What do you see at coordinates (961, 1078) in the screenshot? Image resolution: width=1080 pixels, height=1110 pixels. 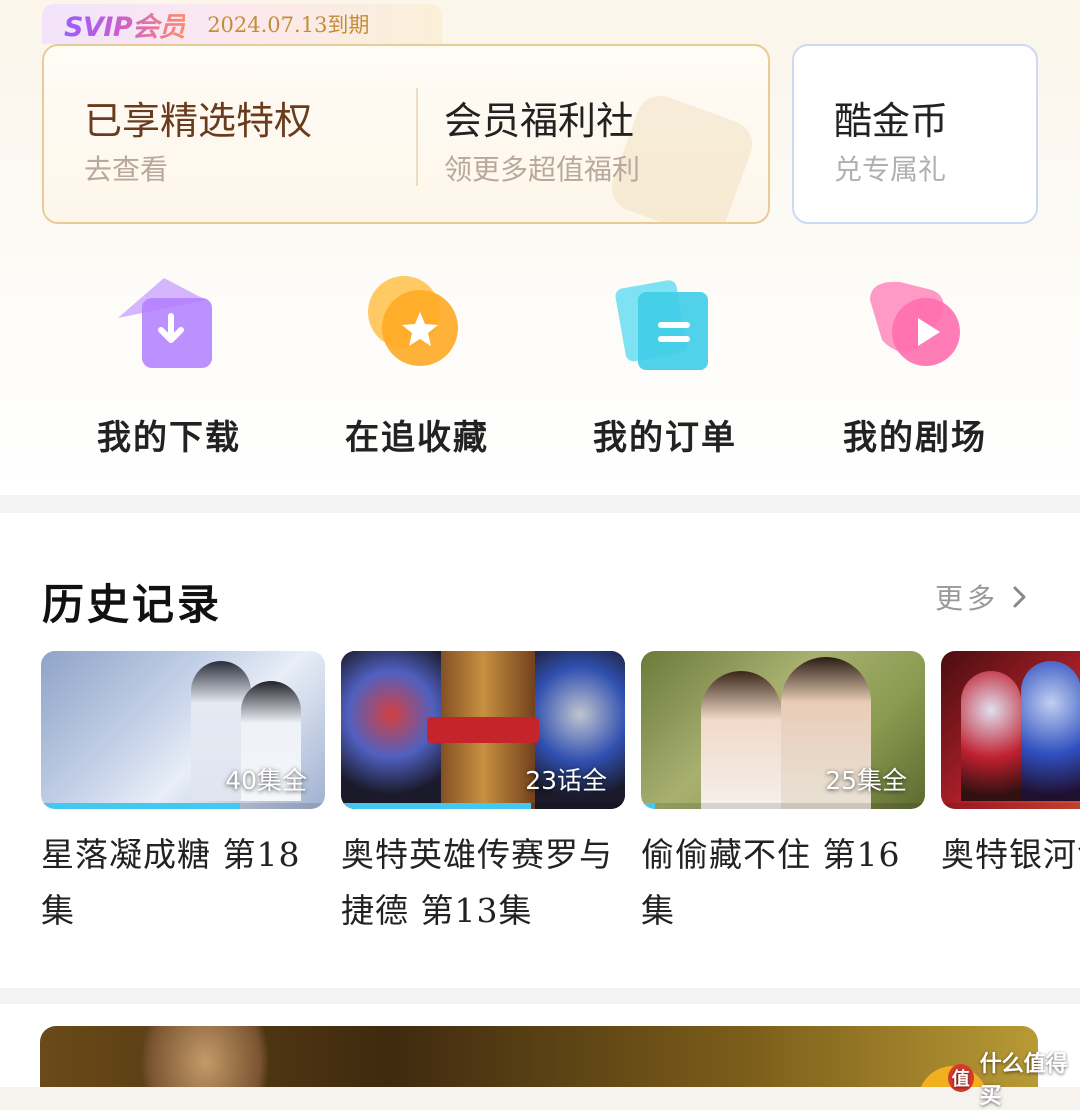 I see `watermark-logo-icon: 值` at bounding box center [961, 1078].